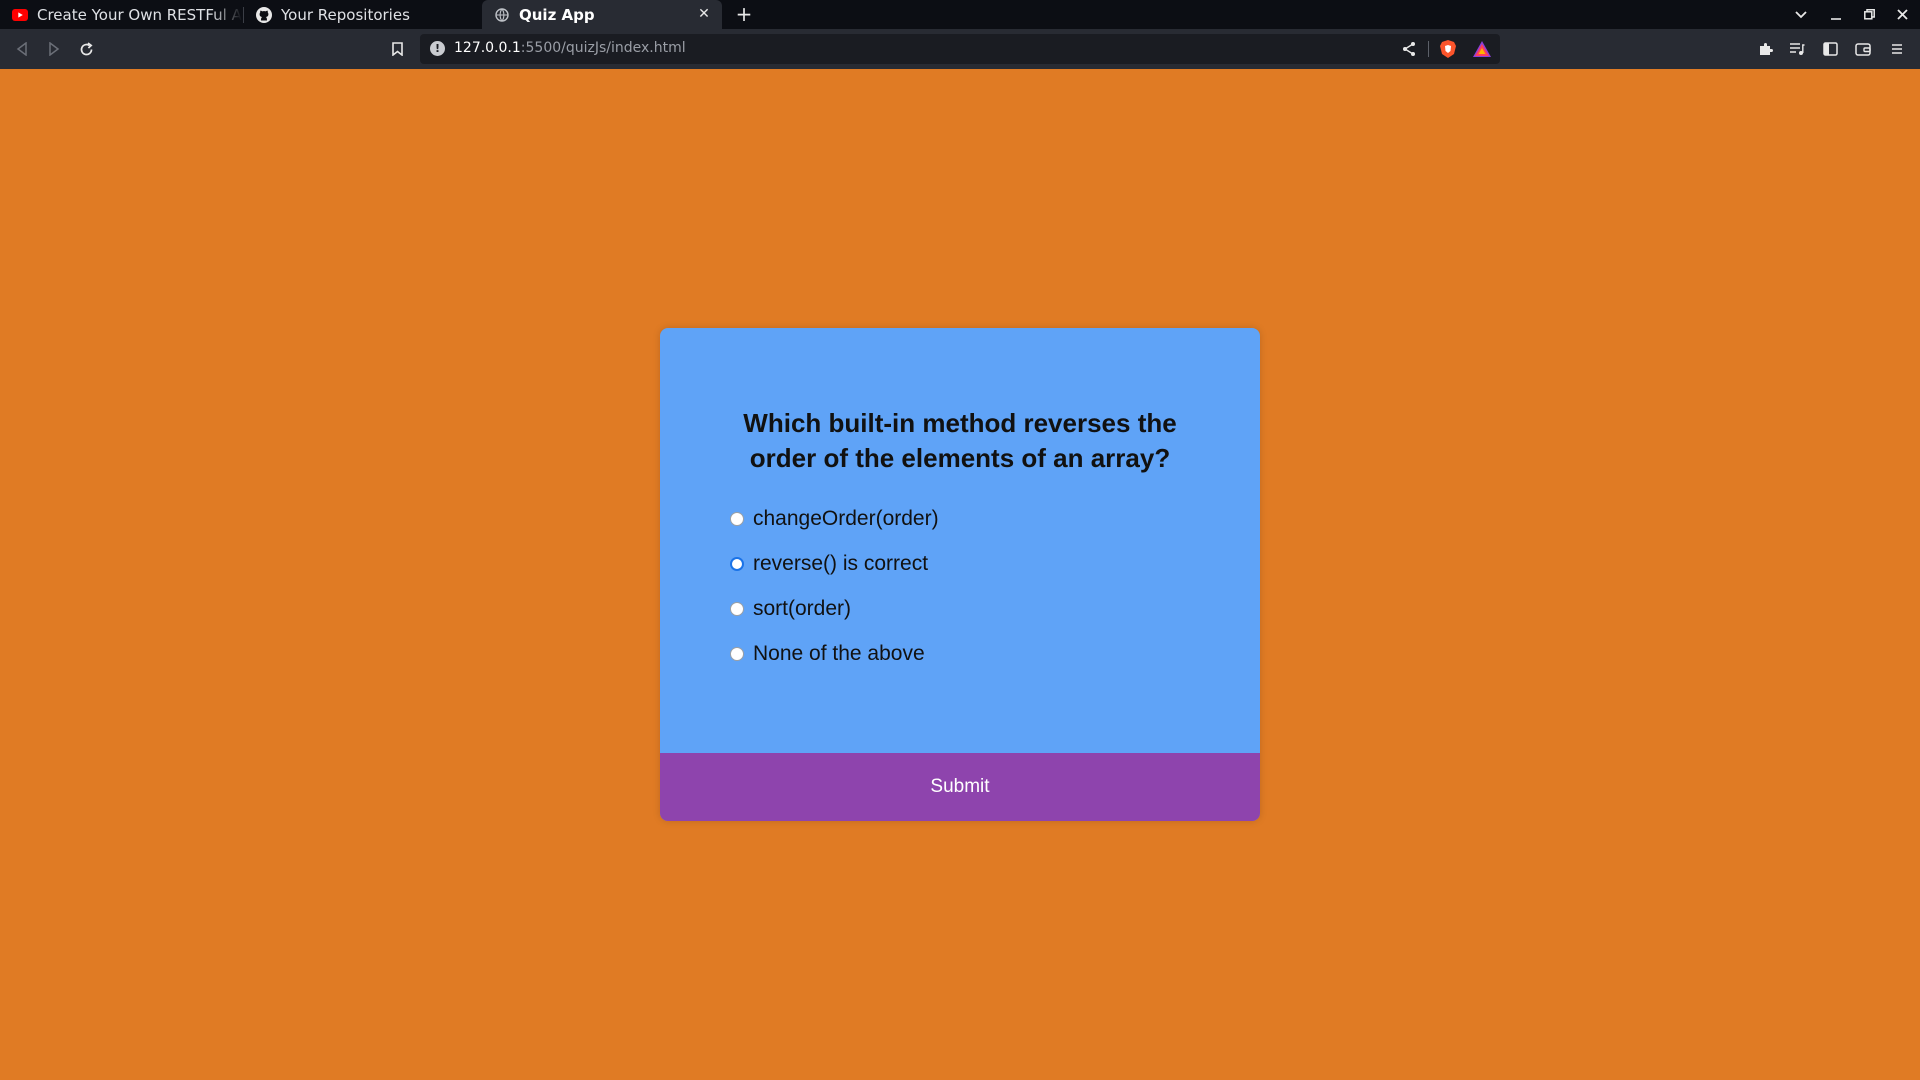  What do you see at coordinates (602, 14) in the screenshot?
I see `tab-quiz-app: Quiz App ✕` at bounding box center [602, 14].